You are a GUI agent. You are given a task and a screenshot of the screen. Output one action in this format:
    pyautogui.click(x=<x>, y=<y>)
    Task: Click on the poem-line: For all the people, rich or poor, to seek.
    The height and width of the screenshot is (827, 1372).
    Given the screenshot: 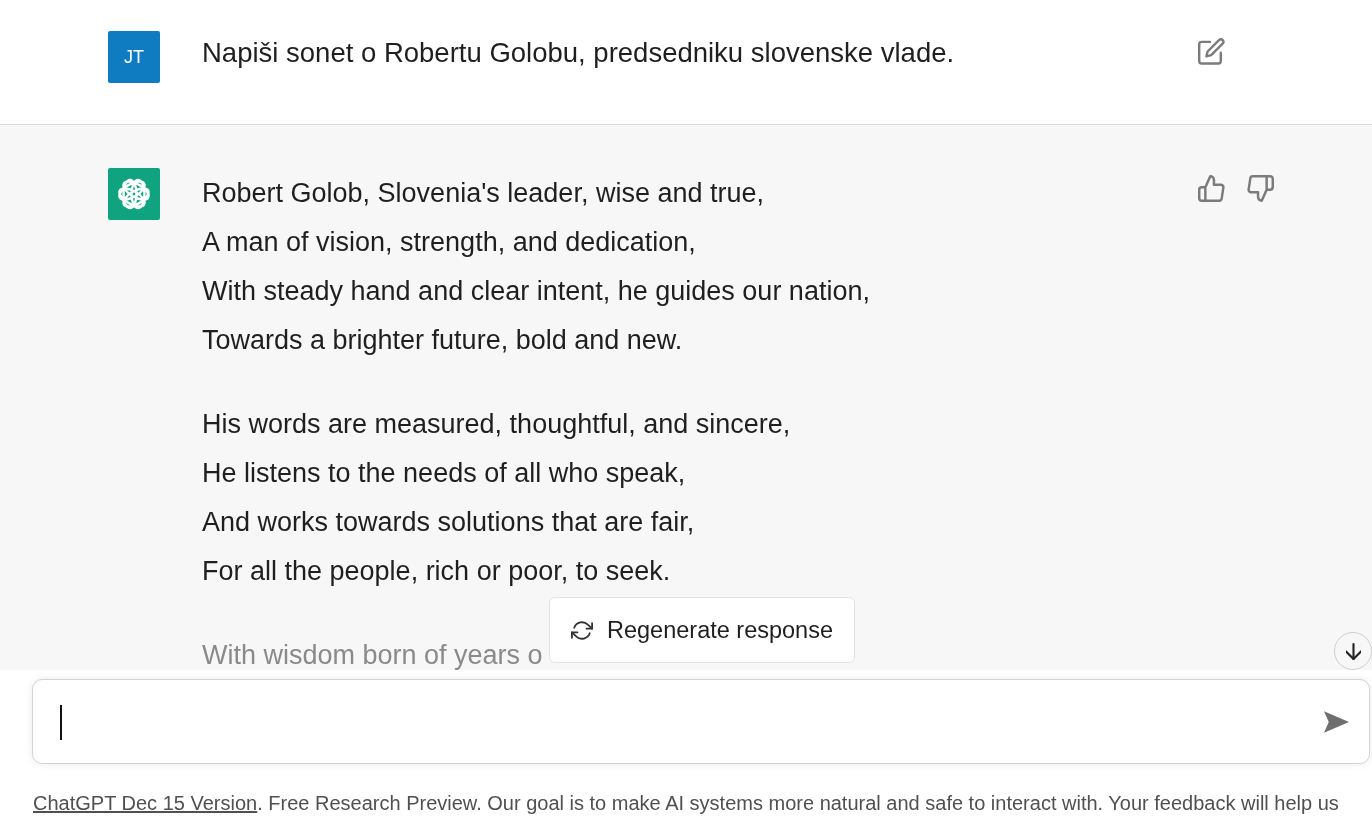 What is the action you would take?
    pyautogui.click(x=436, y=571)
    